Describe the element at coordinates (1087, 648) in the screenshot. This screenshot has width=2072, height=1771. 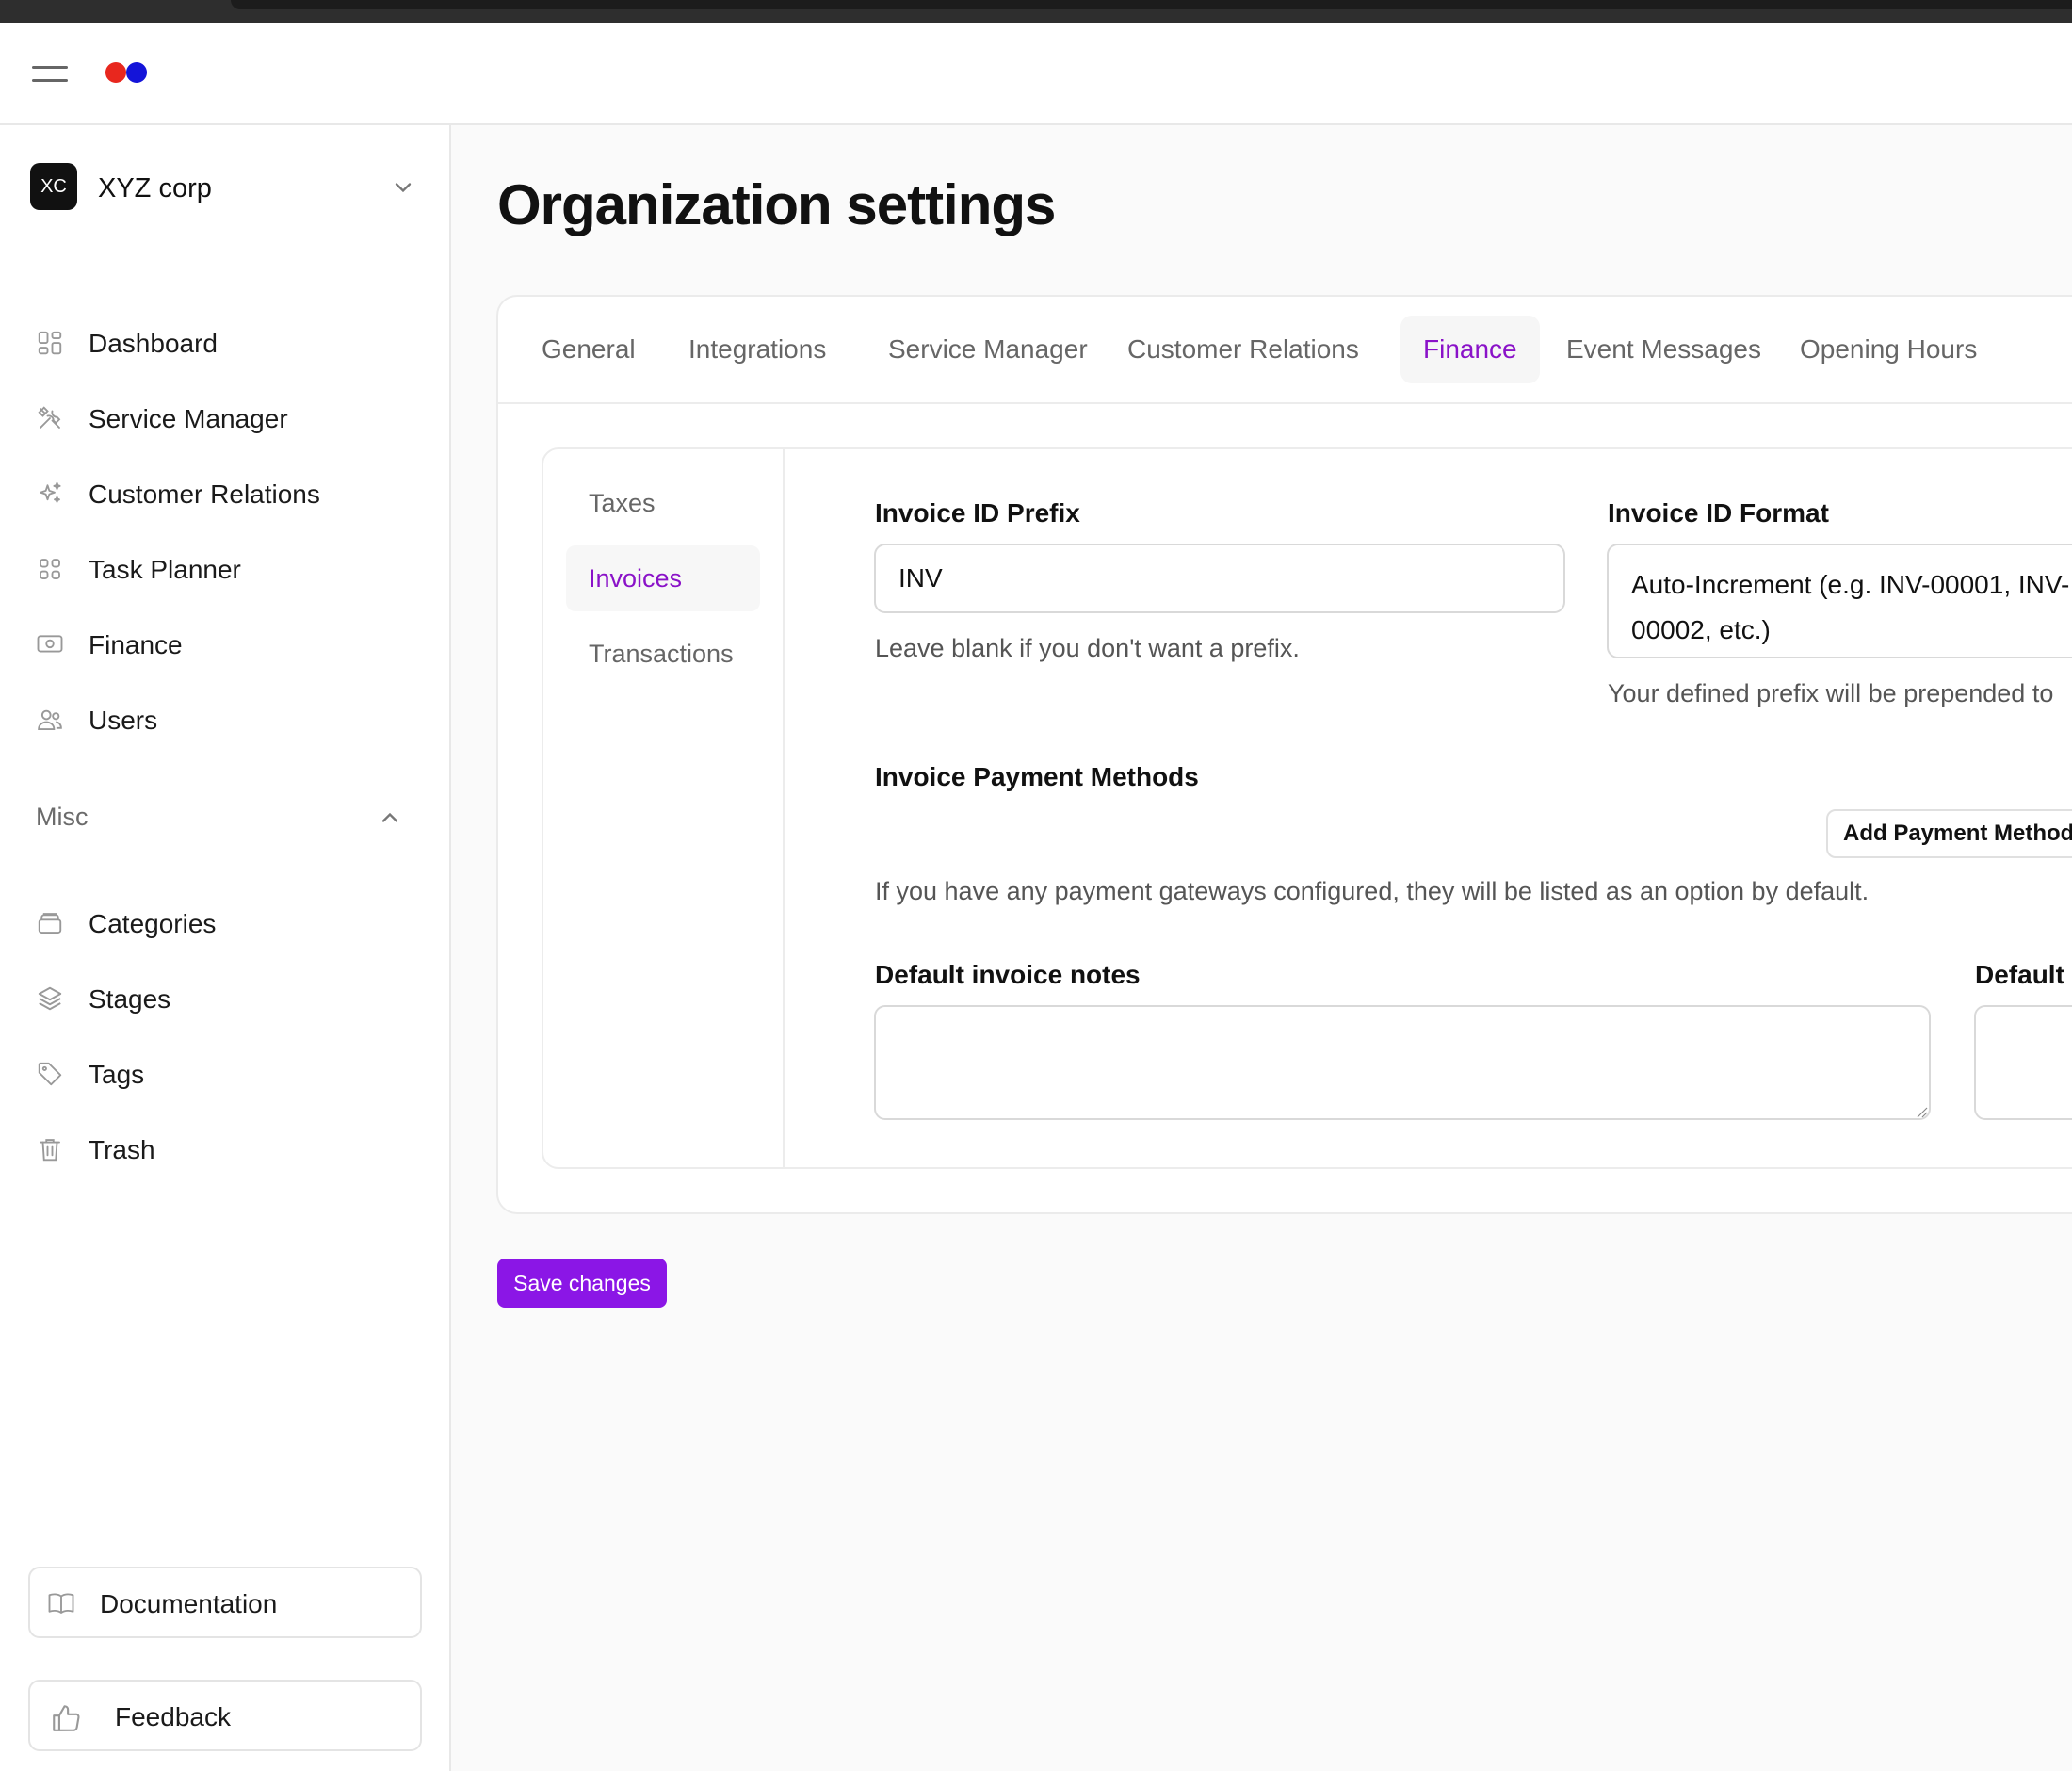
I see `invoice-prefix-help: Leave blank if you don't want a prefix.` at that location.